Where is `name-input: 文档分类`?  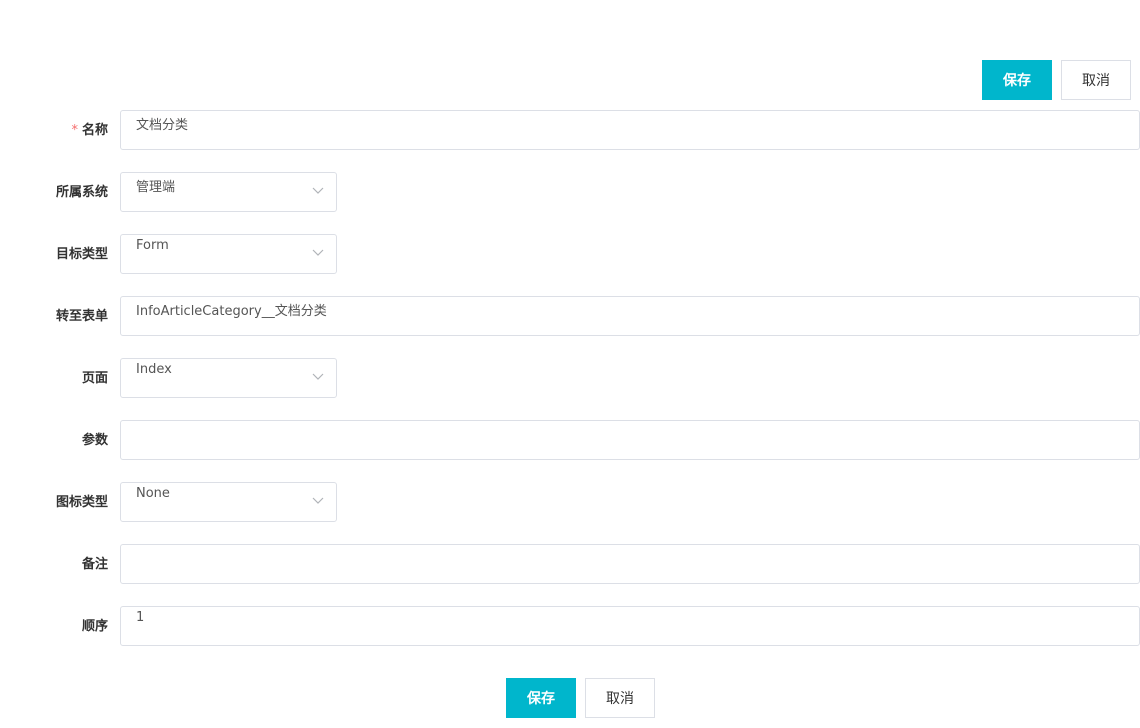
name-input: 文档分类 is located at coordinates (630, 130).